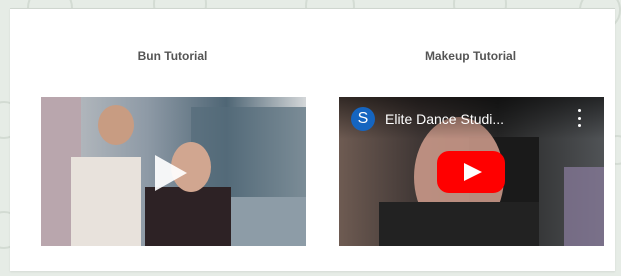 The height and width of the screenshot is (276, 621). Describe the element at coordinates (171, 173) in the screenshot. I see `play-icon` at that location.